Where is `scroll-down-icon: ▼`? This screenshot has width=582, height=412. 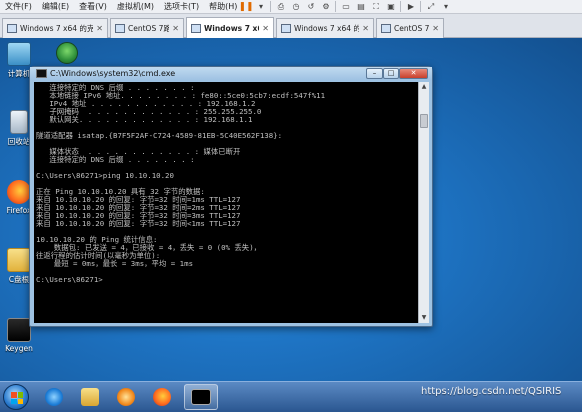
scroll-down-icon: ▼ is located at coordinates (424, 318).